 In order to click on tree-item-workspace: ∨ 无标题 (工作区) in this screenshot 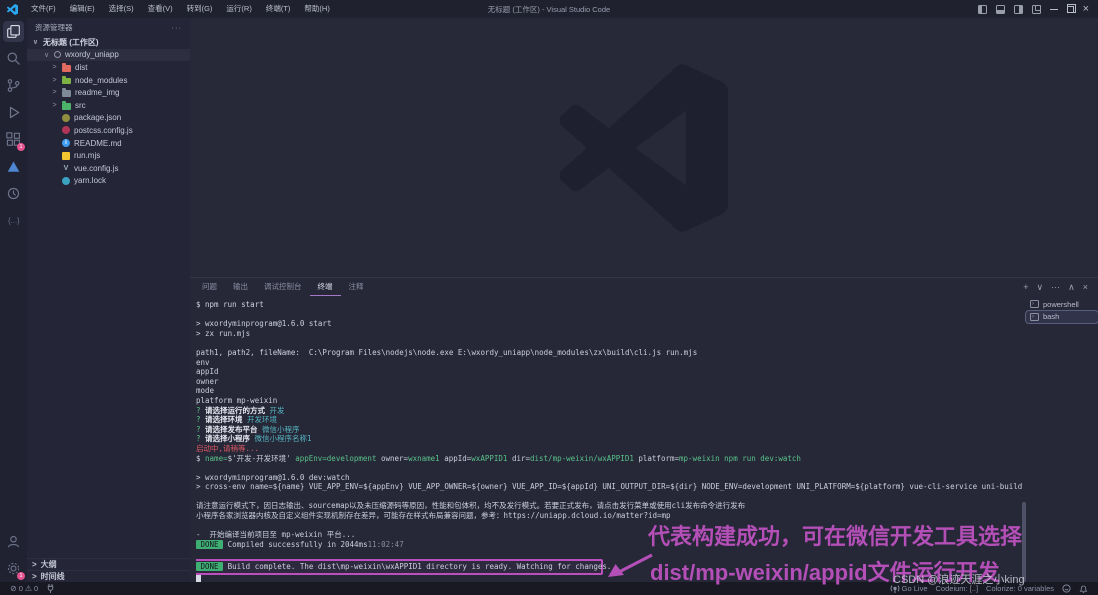, I will do `click(108, 42)`.